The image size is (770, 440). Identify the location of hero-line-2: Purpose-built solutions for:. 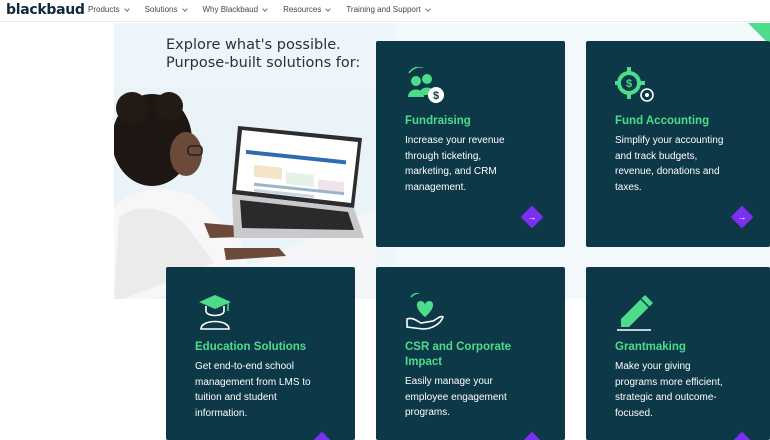
(263, 63).